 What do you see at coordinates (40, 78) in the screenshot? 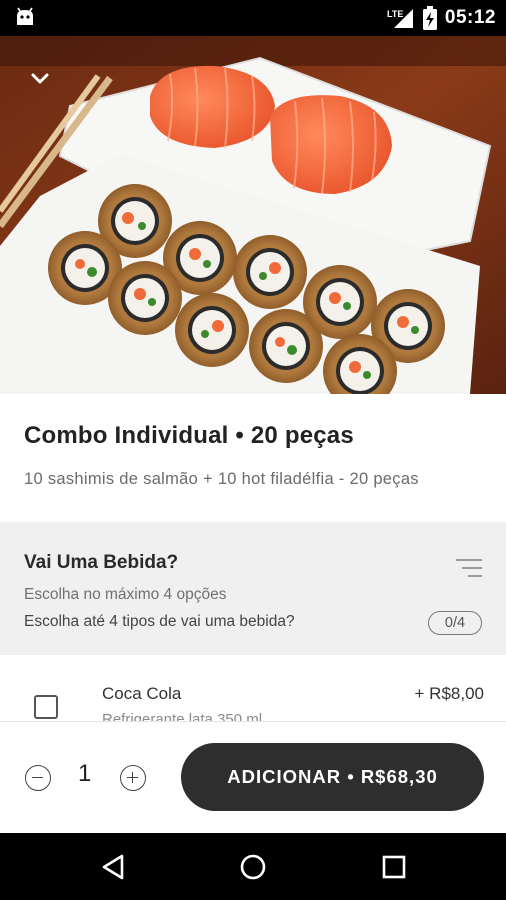
I see `chevron-down-icon` at bounding box center [40, 78].